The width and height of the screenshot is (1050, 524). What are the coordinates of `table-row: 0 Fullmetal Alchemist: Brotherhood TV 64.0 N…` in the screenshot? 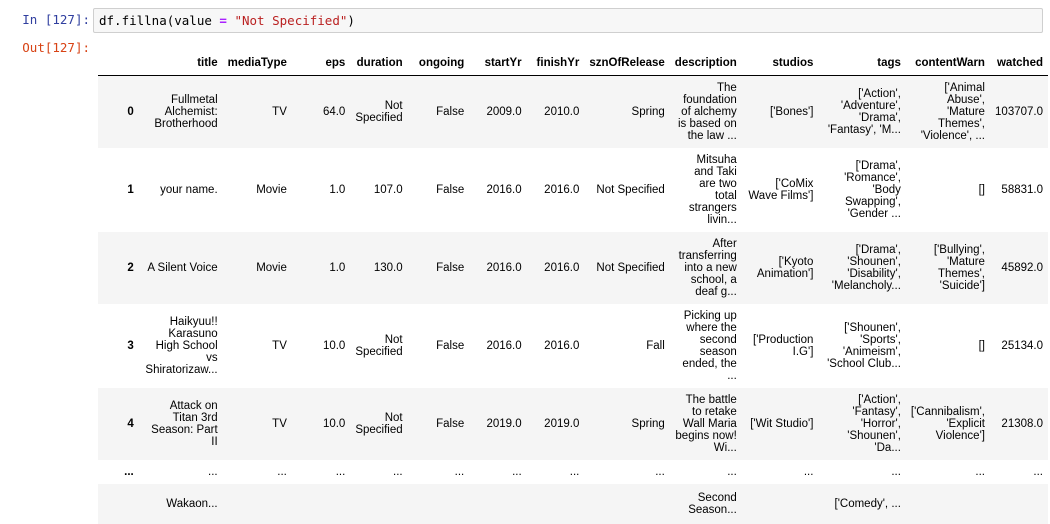 It's located at (573, 111).